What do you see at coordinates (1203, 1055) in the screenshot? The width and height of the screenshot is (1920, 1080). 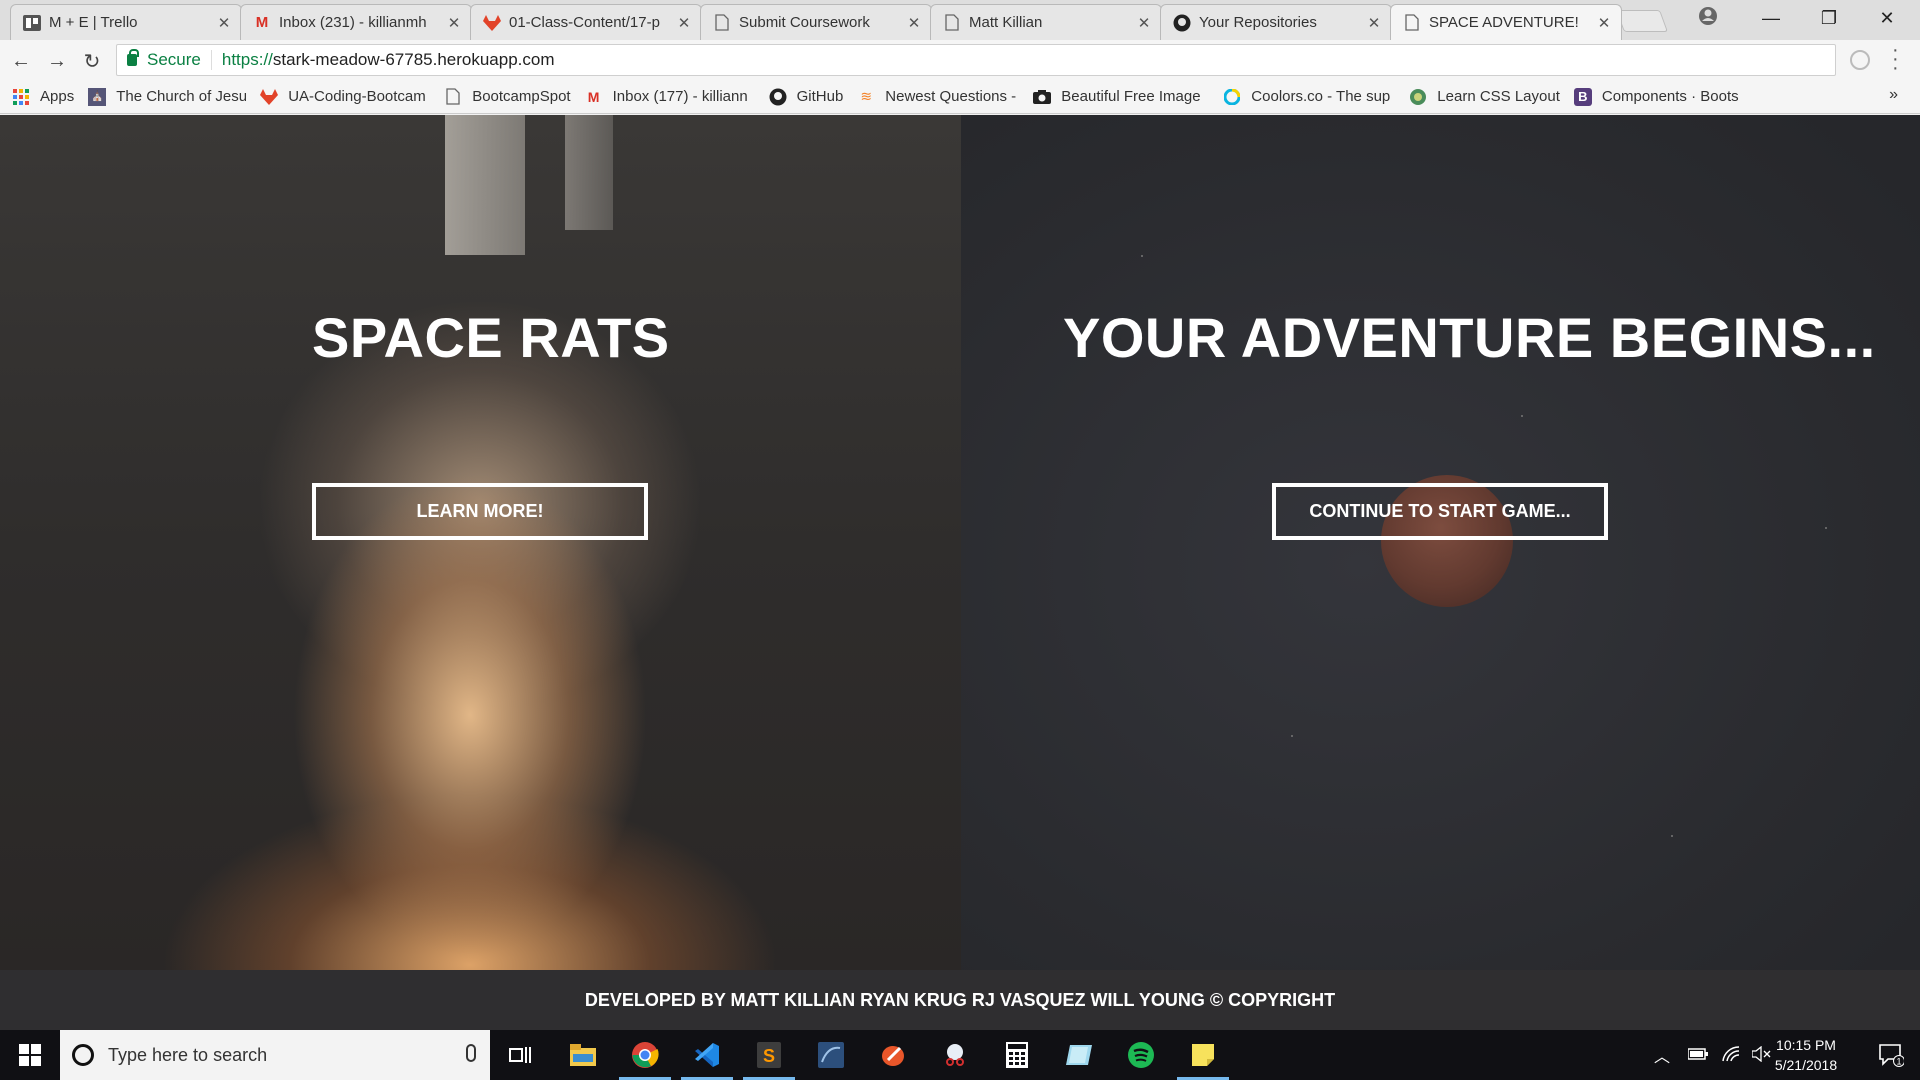 I see `sticky-notes-icon` at bounding box center [1203, 1055].